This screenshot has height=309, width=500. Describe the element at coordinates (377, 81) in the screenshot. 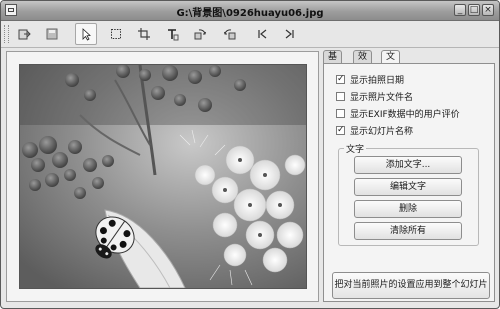

I see `show-date-label: 显示拍照日期` at that location.